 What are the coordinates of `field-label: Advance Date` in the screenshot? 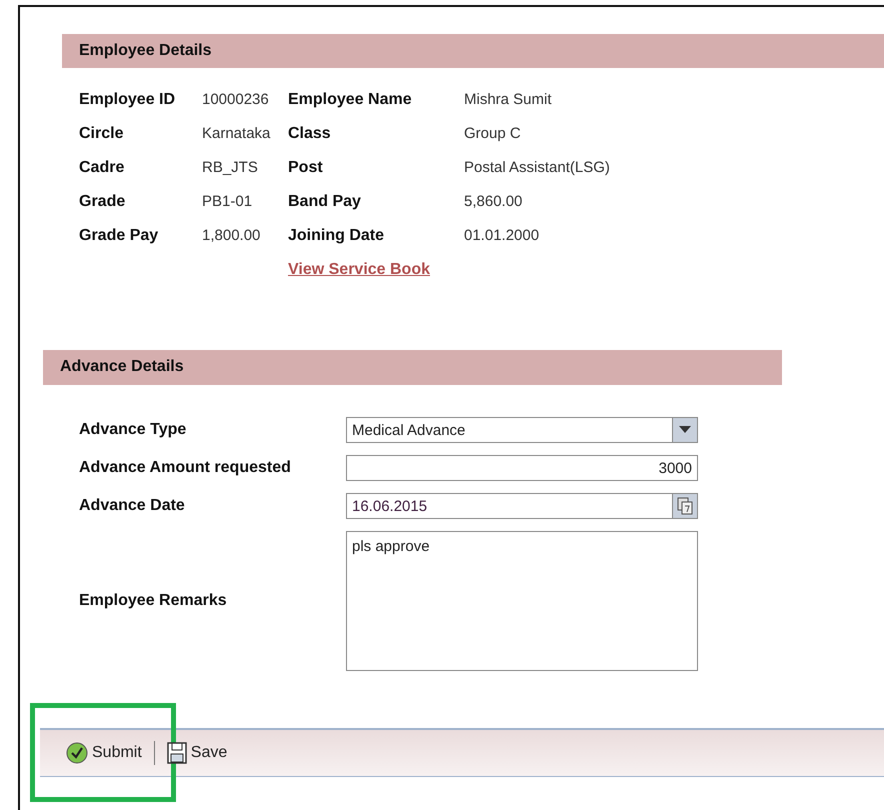 It's located at (132, 506).